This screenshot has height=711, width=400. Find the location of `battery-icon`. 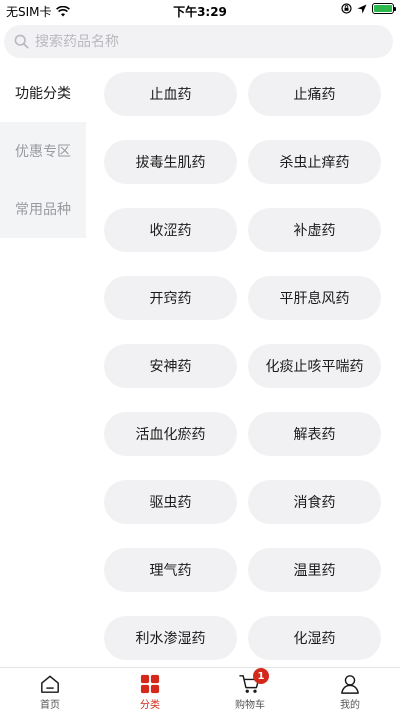

battery-icon is located at coordinates (384, 8).